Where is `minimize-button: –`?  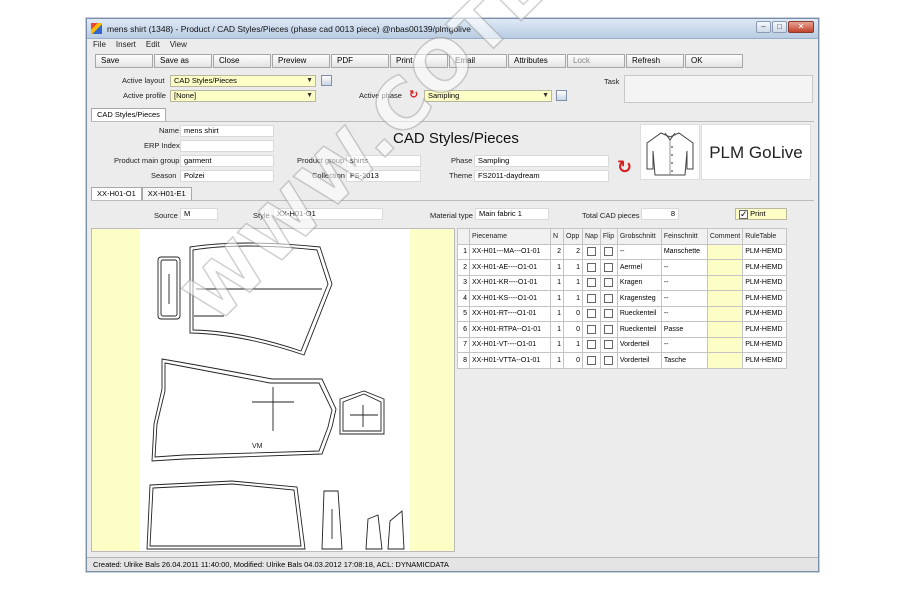 minimize-button: – is located at coordinates (763, 27).